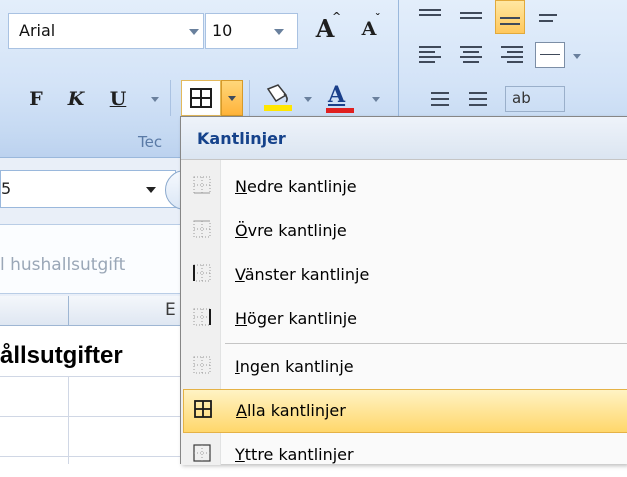  What do you see at coordinates (302, 274) in the screenshot?
I see `menu-item-label: Vänster kantlinje` at bounding box center [302, 274].